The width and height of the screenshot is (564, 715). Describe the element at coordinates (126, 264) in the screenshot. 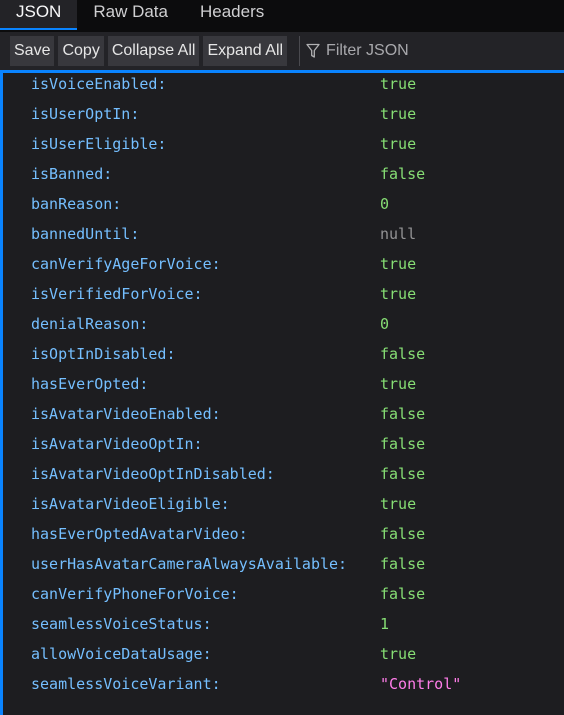

I see `json-key: canVerifyAgeForVoice:` at that location.